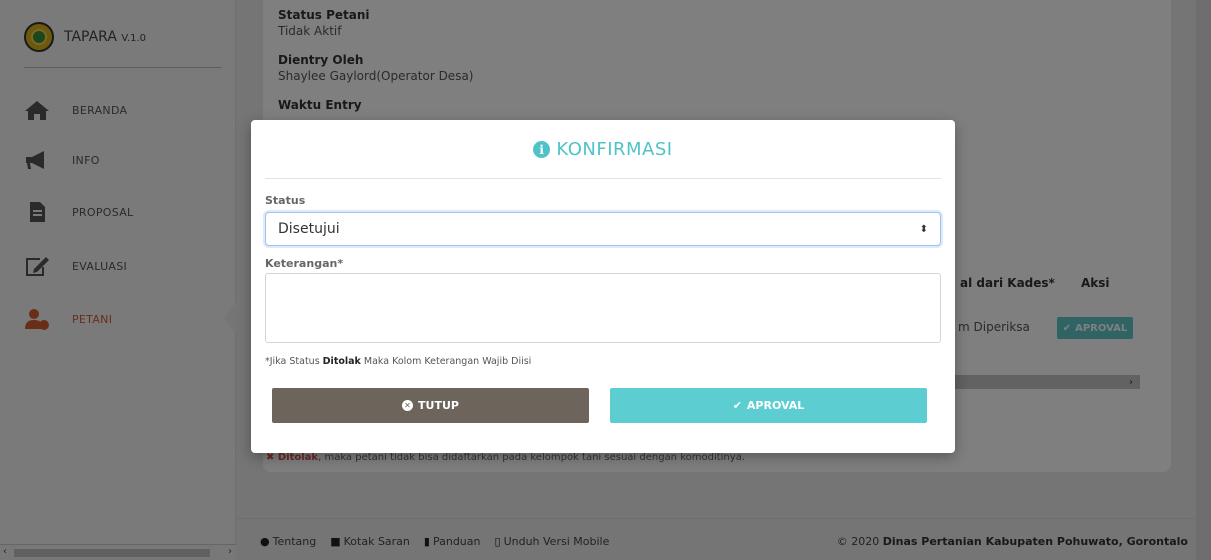  I want to click on close-button: ✕ TUTUP, so click(430, 405).